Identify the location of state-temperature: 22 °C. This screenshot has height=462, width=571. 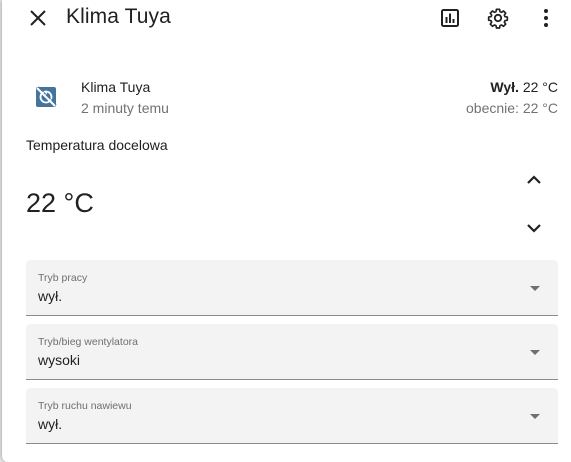
(540, 87).